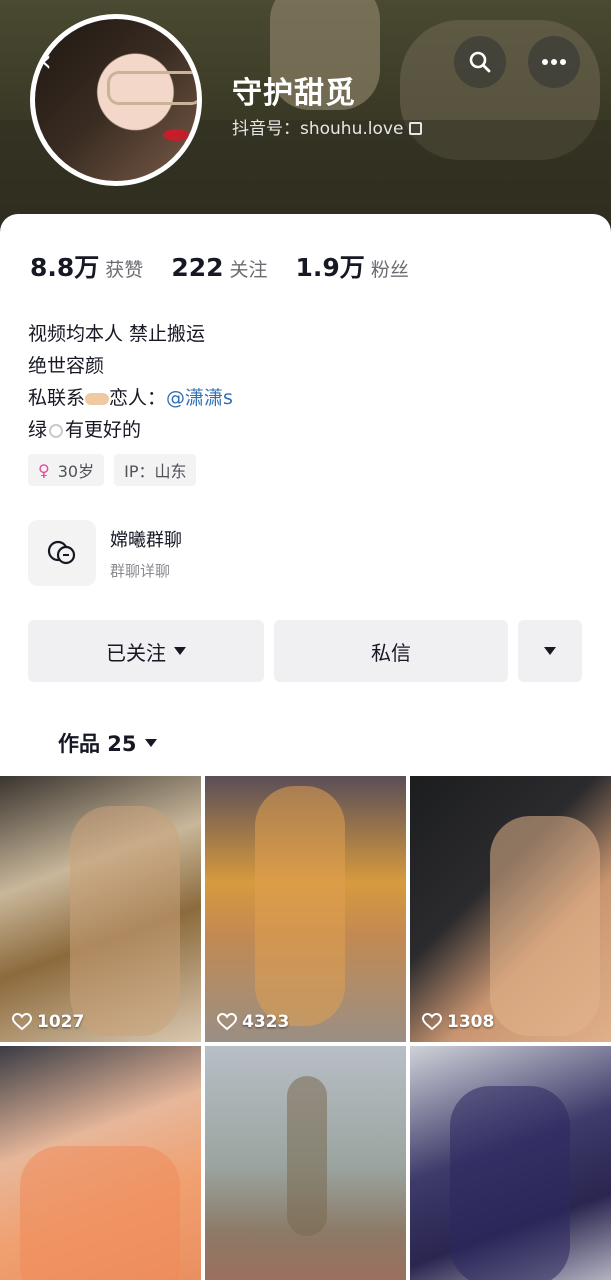 The height and width of the screenshot is (1280, 611). Describe the element at coordinates (97, 744) in the screenshot. I see `works-label: 作品 25` at that location.